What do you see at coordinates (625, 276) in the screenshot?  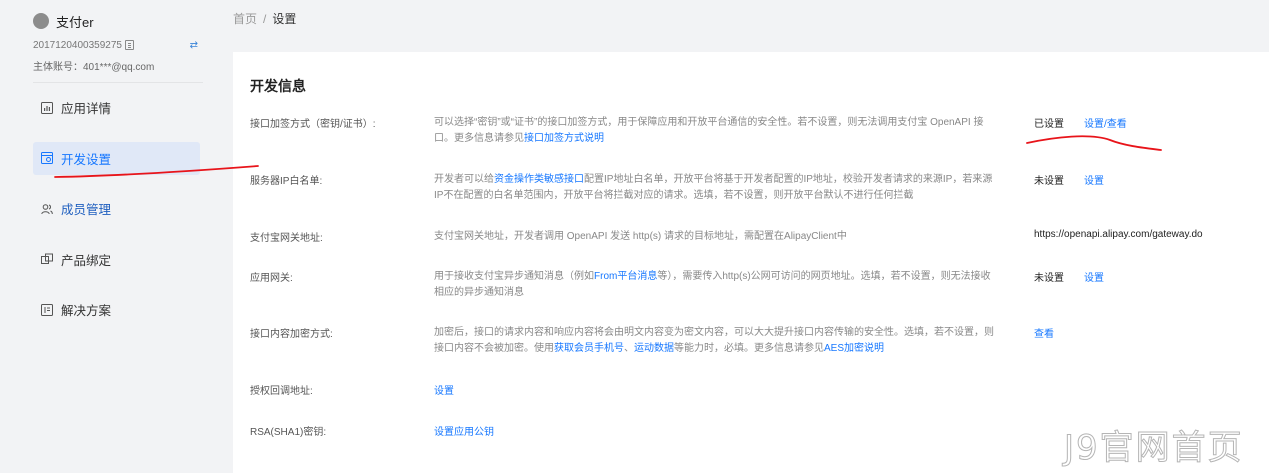 I see `platform-message-link: From平台消息` at bounding box center [625, 276].